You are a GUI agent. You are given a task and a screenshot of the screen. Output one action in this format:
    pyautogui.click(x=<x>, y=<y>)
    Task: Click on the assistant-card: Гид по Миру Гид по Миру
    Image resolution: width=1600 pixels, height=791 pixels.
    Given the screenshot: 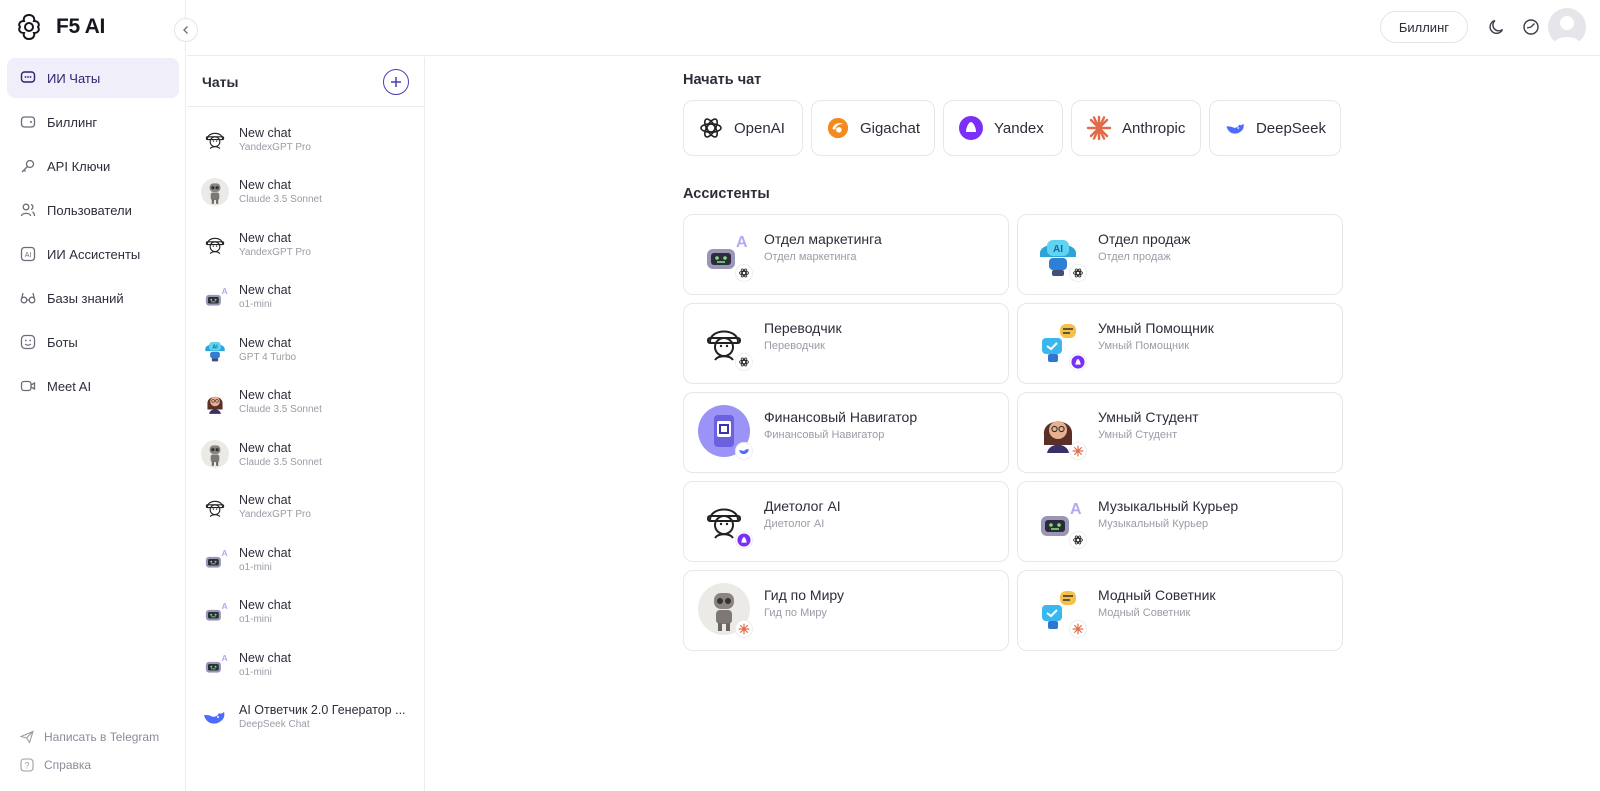 What is the action you would take?
    pyautogui.click(x=846, y=610)
    